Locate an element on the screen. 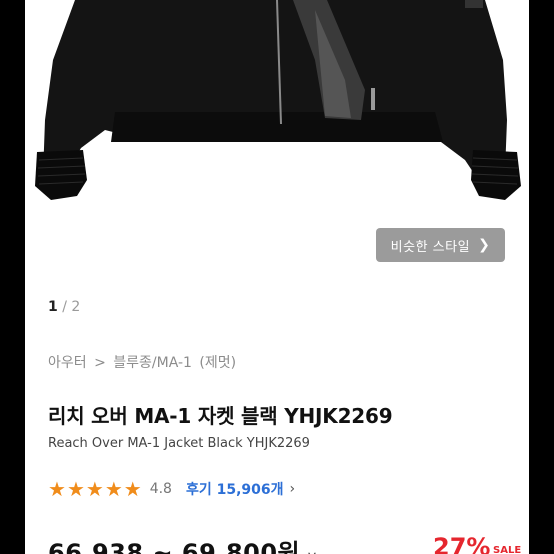 This screenshot has height=554, width=554. similar-style-button: 비슷한 스타일 ❯ is located at coordinates (440, 245).